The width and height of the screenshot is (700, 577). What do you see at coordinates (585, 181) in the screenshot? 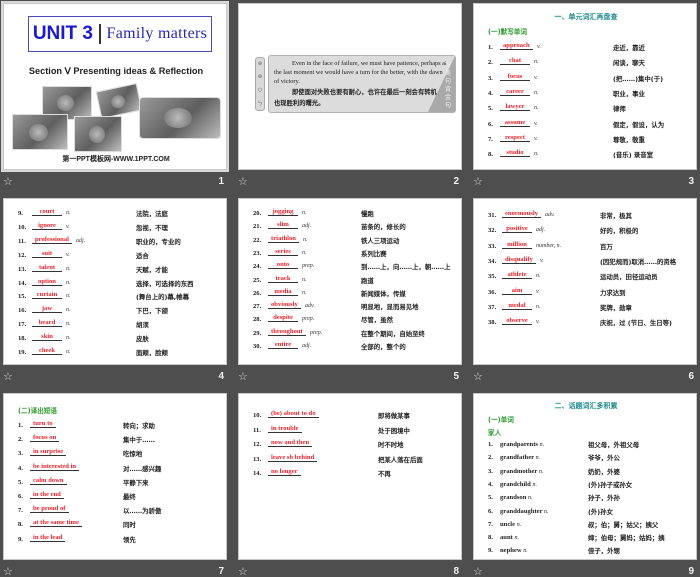
I see `slide-footer: ☆ 3` at bounding box center [585, 181].